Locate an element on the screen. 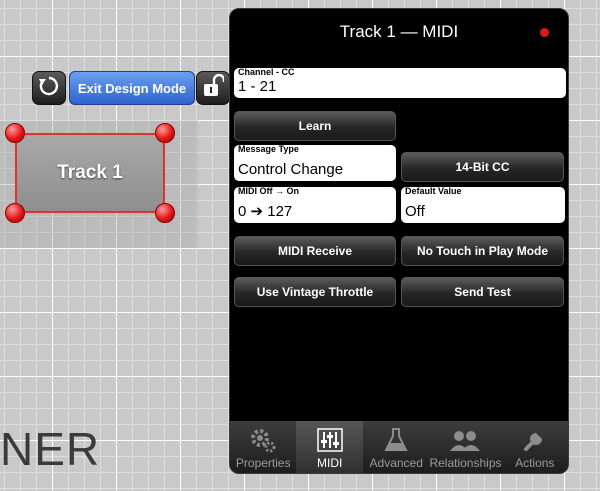  tab-label: Advanced is located at coordinates (396, 463).